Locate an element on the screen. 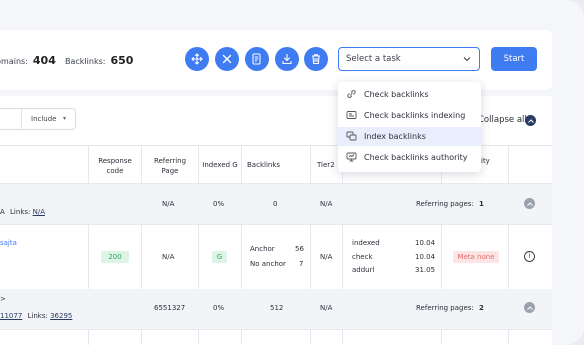 The image size is (584, 345). edit-document-button is located at coordinates (257, 59).